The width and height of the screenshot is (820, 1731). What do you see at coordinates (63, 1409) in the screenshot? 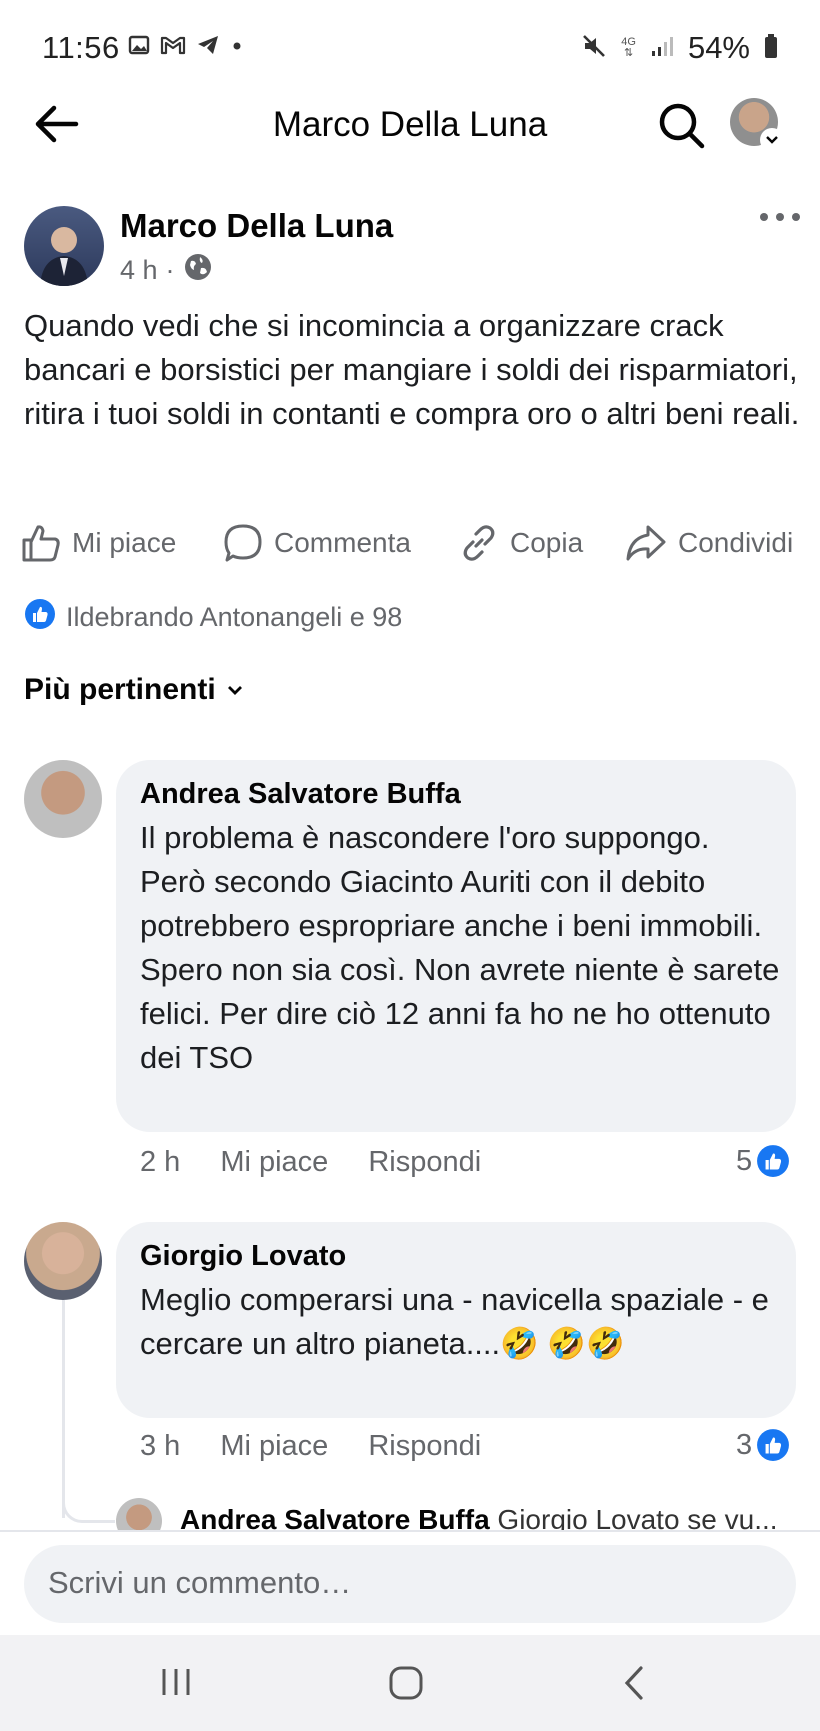
I see `thread-line` at bounding box center [63, 1409].